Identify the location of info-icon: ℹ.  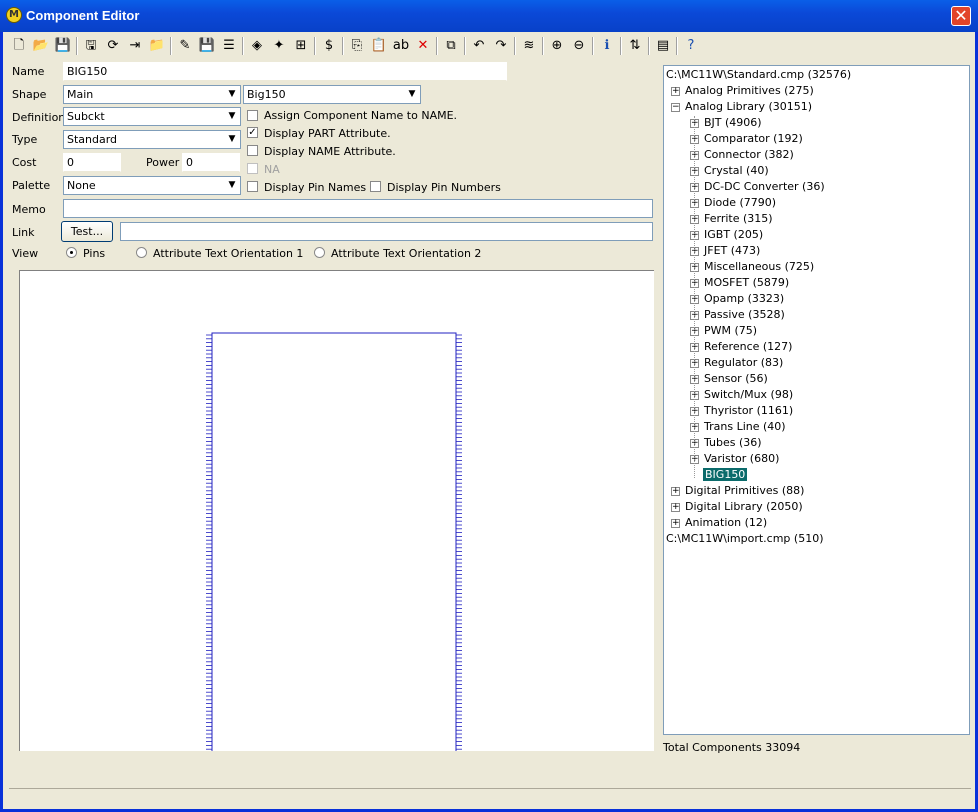
(607, 46).